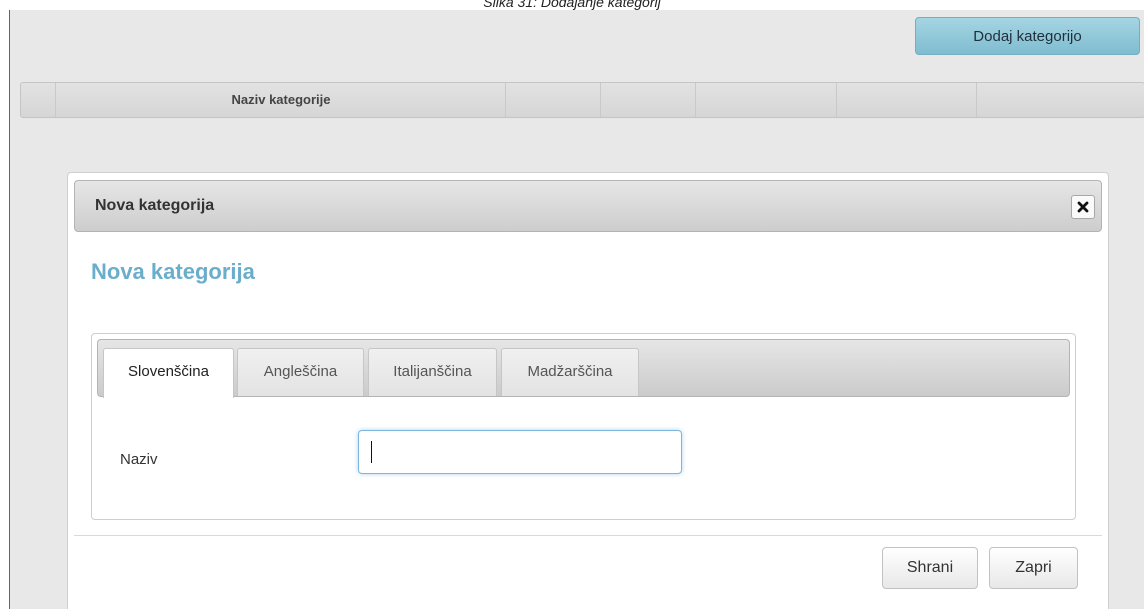  Describe the element at coordinates (432, 372) in the screenshot. I see `tab-italijanscina: Italijanščina` at that location.